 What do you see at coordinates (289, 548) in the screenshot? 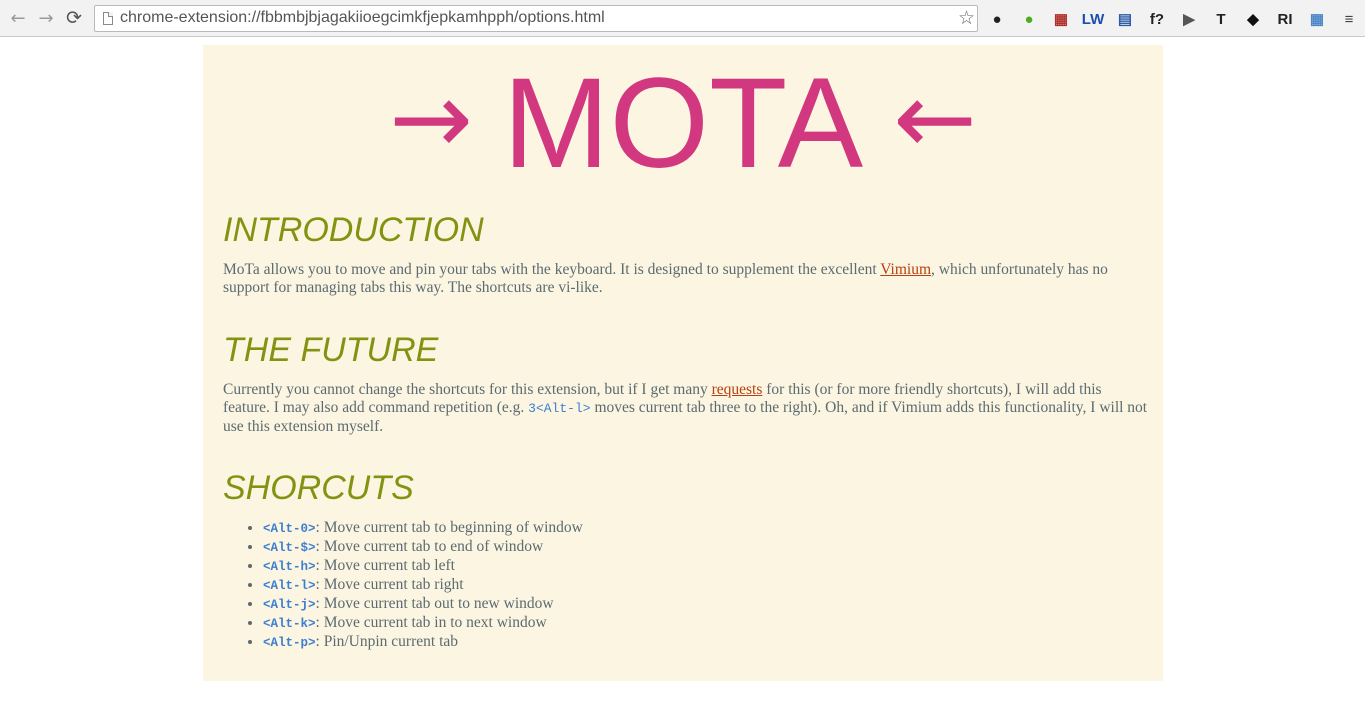
I see `shortcut-key: <Alt-$>` at bounding box center [289, 548].